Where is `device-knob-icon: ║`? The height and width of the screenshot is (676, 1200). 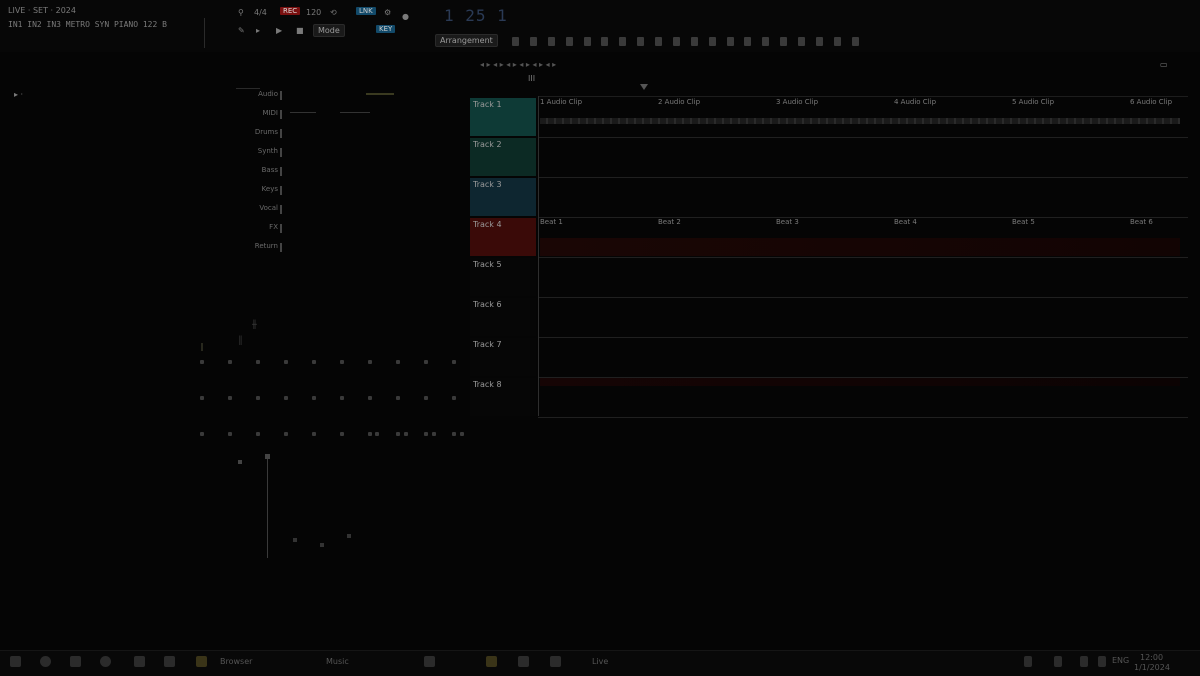 device-knob-icon: ║ is located at coordinates (240, 340).